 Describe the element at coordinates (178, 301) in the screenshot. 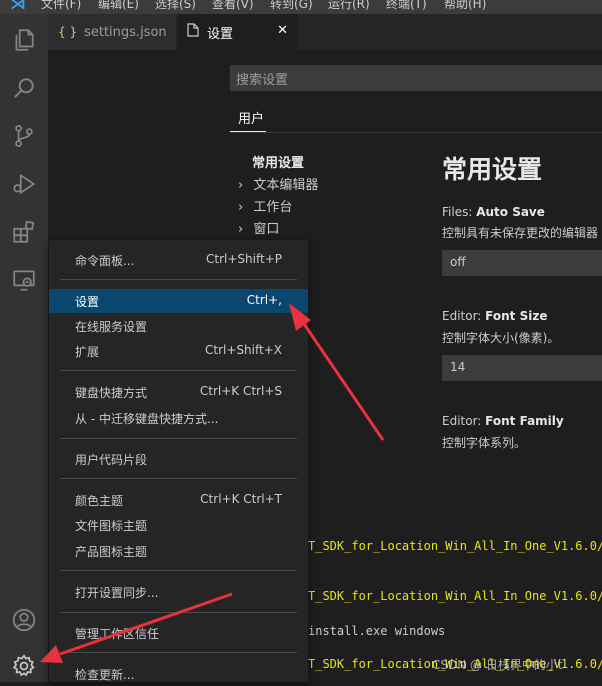

I see `menu-item-settings: 设置 Ctrl+,` at that location.